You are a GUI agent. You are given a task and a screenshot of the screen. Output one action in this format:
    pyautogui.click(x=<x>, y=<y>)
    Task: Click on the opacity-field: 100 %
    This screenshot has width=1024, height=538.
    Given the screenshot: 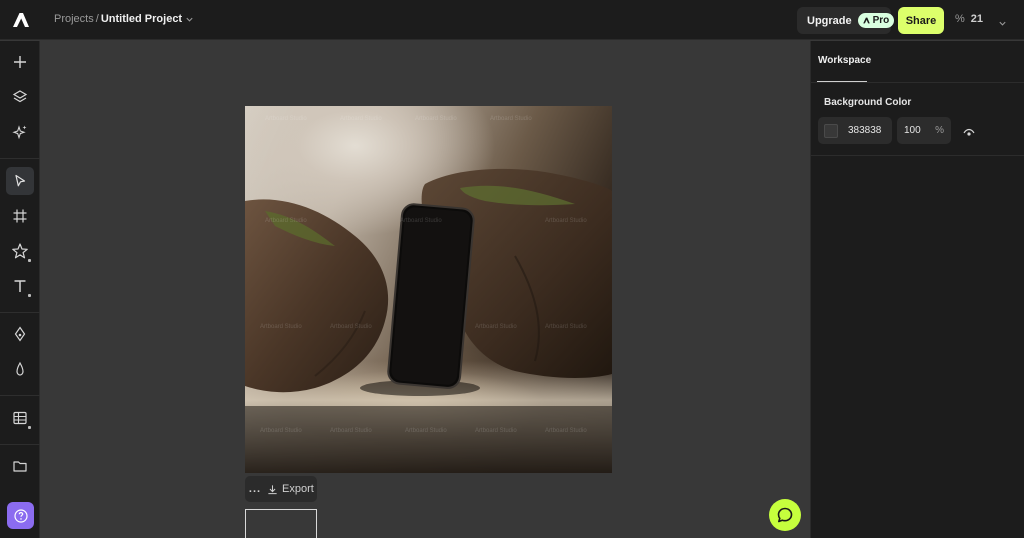 What is the action you would take?
    pyautogui.click(x=924, y=130)
    